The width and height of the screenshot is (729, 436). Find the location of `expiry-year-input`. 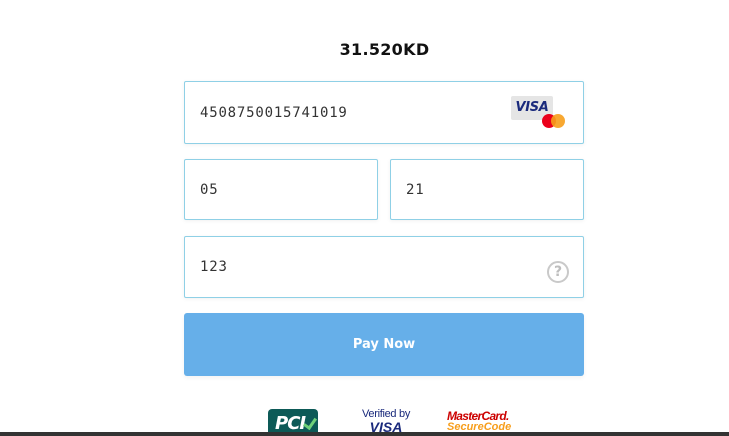

expiry-year-input is located at coordinates (486, 189).